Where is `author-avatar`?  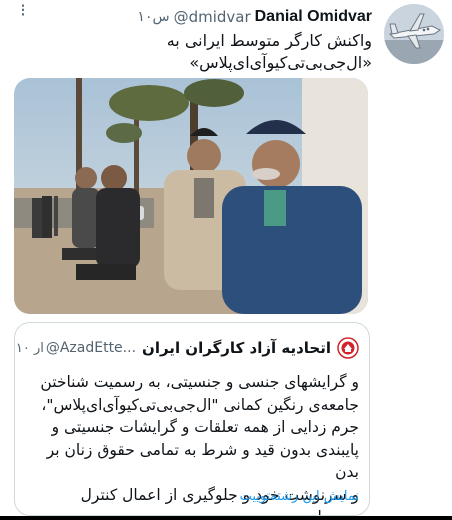
author-avatar is located at coordinates (414, 34).